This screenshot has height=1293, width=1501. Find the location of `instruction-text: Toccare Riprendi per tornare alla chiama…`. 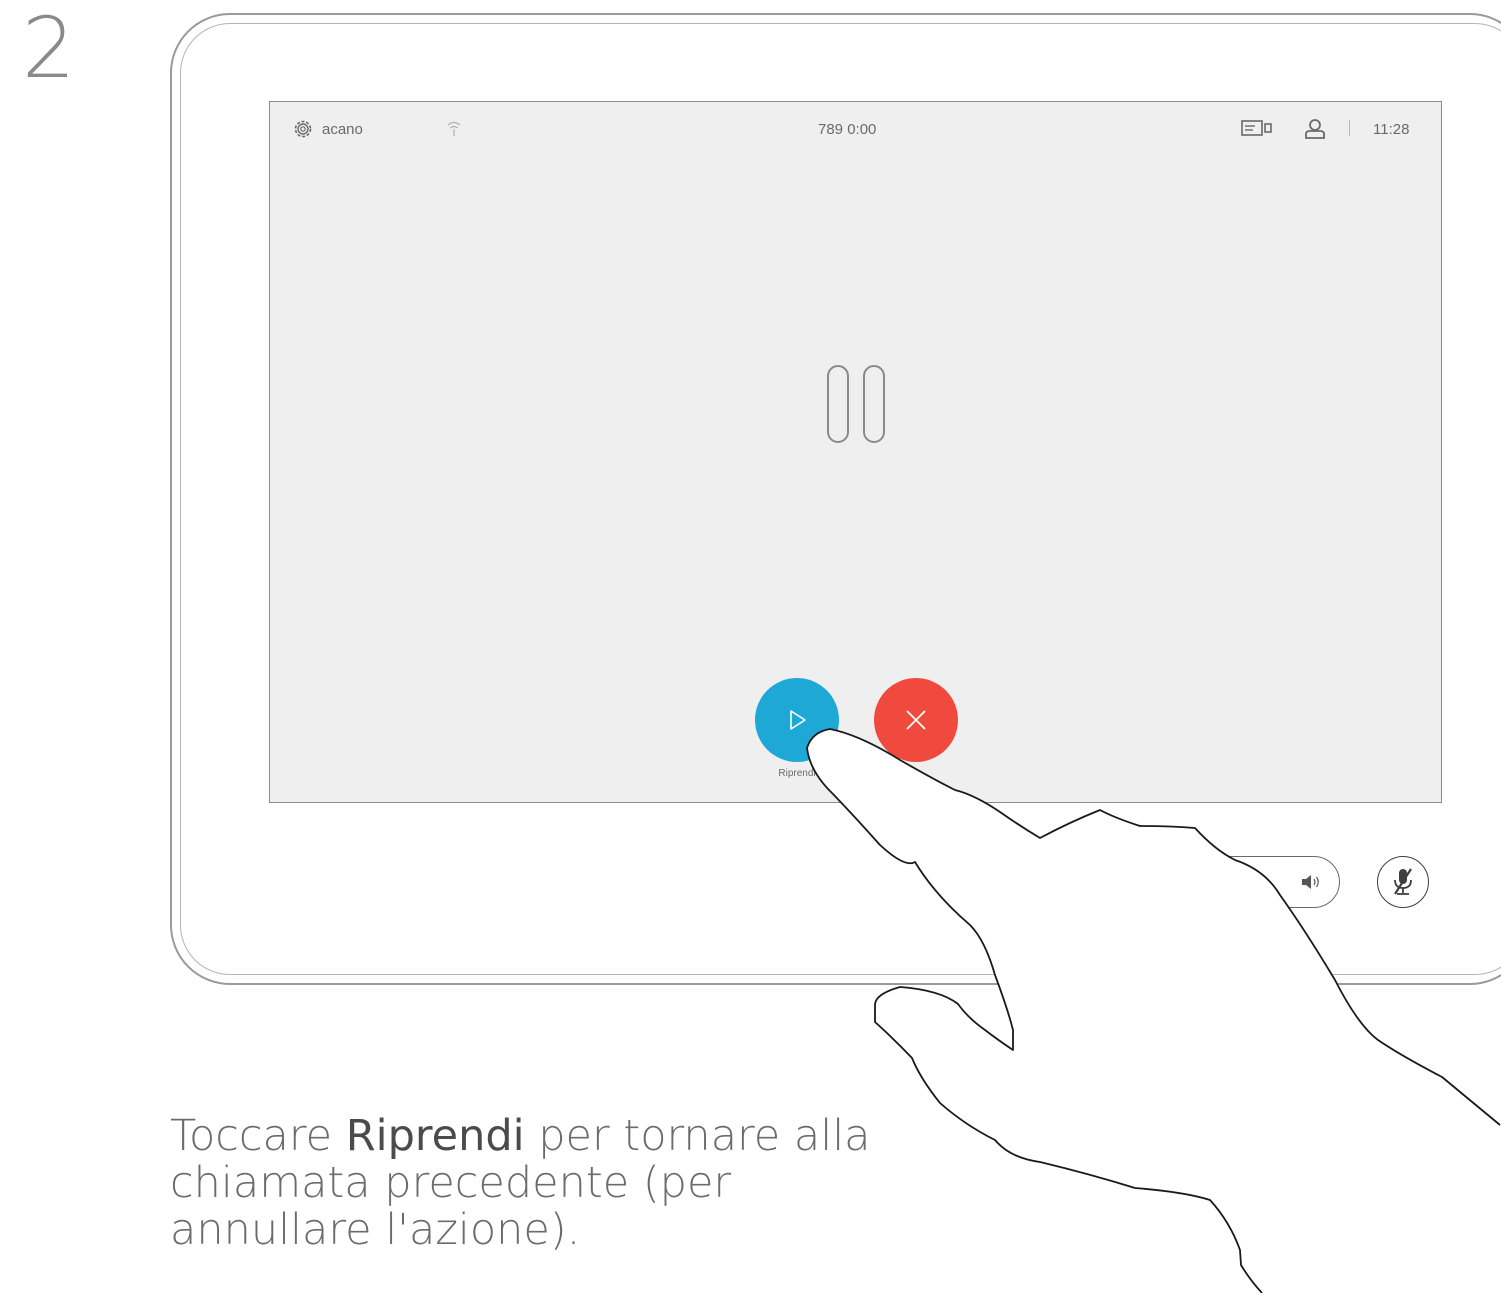

instruction-text: Toccare Riprendi per tornare alla chiama… is located at coordinates (550, 1183).